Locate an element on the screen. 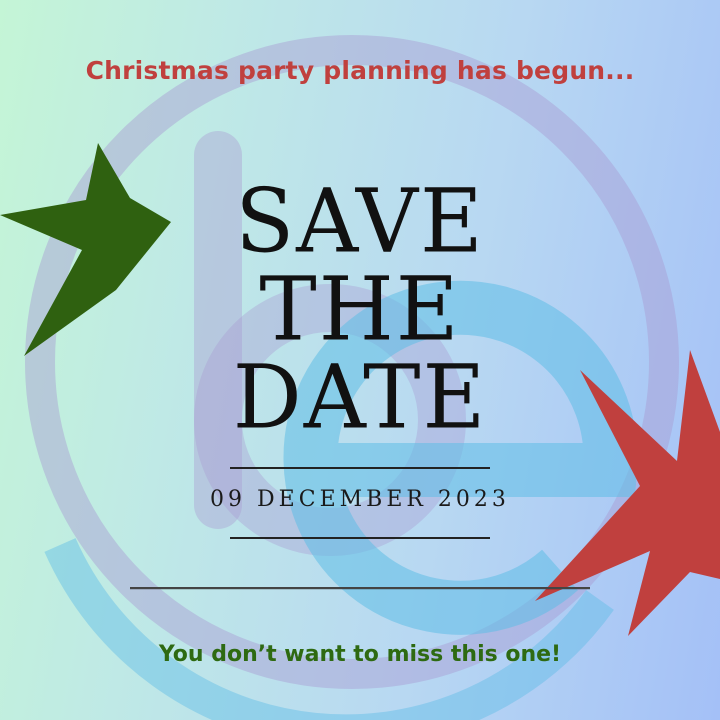 The width and height of the screenshot is (720, 720). event-date: 09 DECEMBER 2023 is located at coordinates (360, 499).